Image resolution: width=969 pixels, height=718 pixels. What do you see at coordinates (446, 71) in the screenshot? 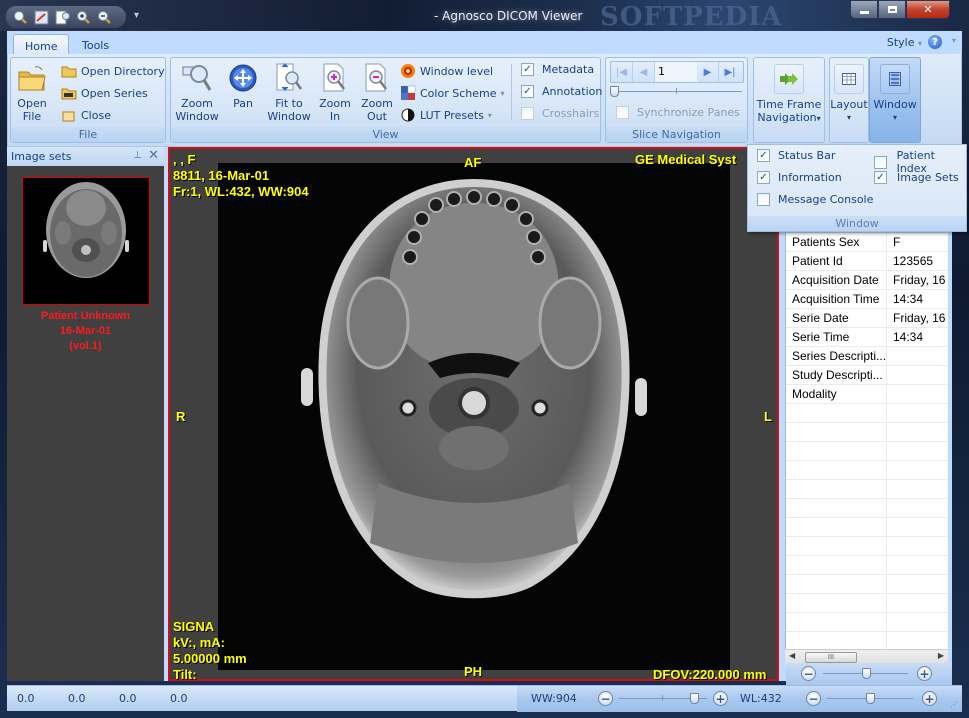
I see `window-level-button: Window level` at bounding box center [446, 71].